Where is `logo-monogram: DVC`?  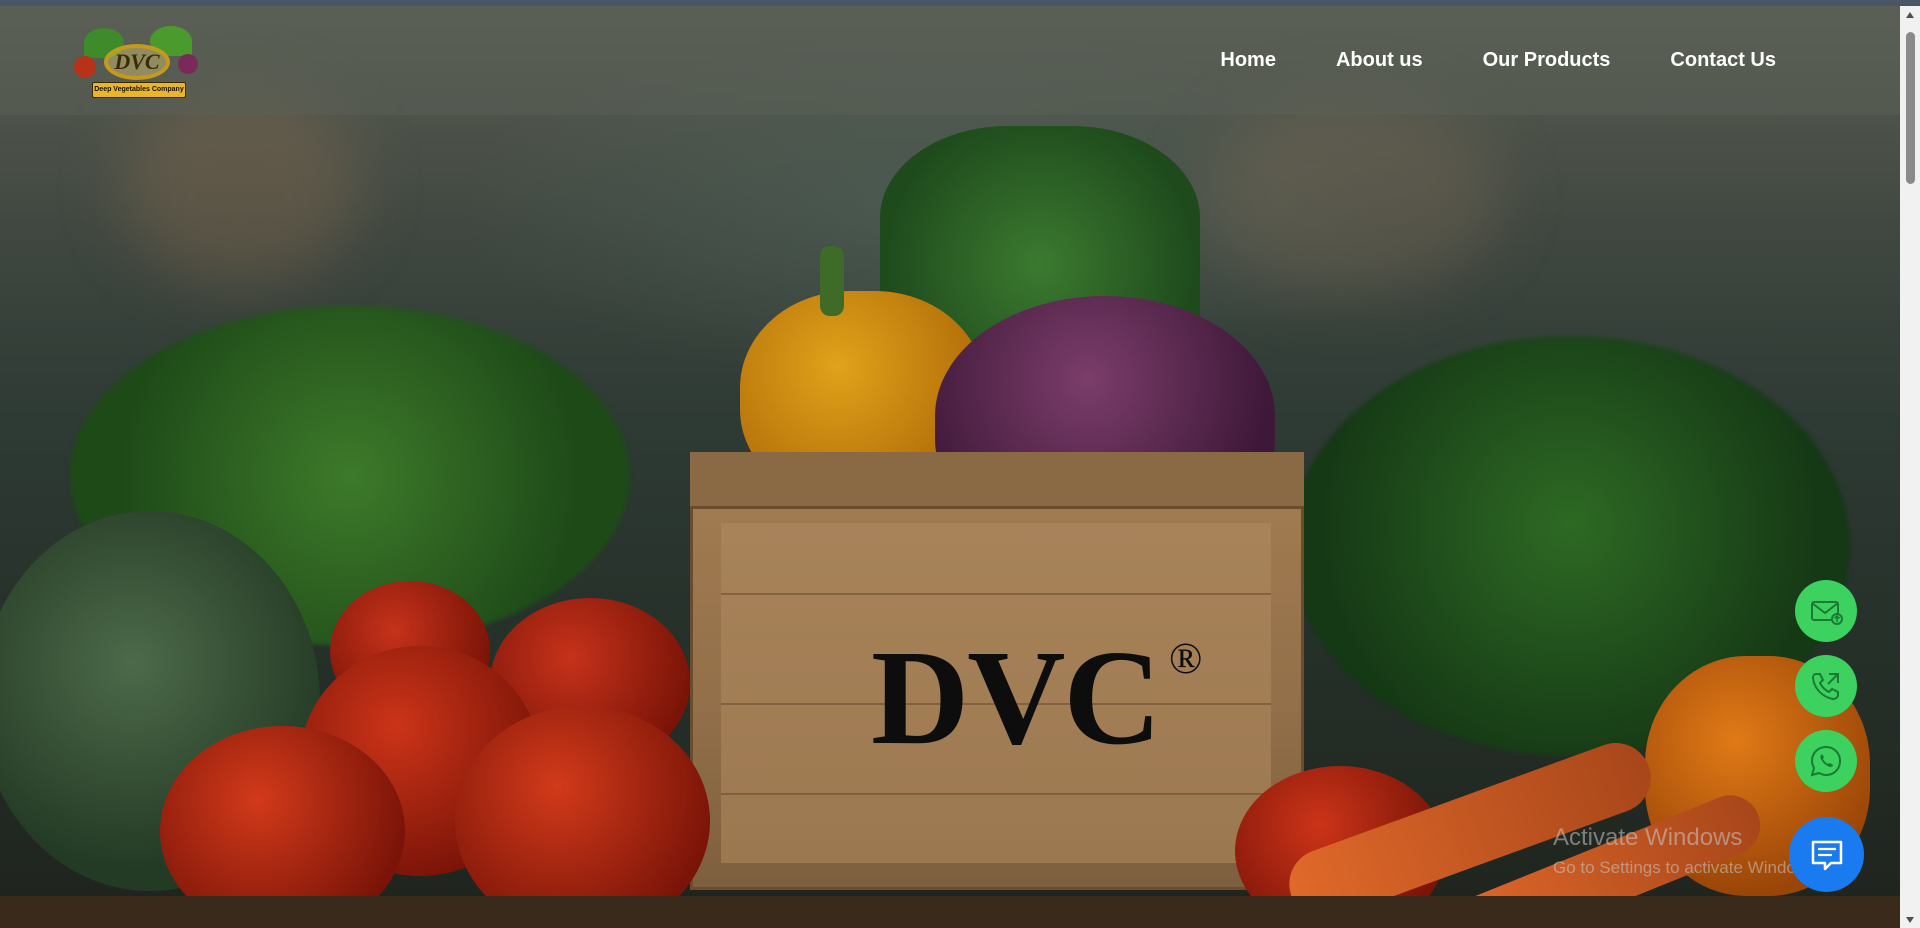
logo-monogram: DVC is located at coordinates (137, 62).